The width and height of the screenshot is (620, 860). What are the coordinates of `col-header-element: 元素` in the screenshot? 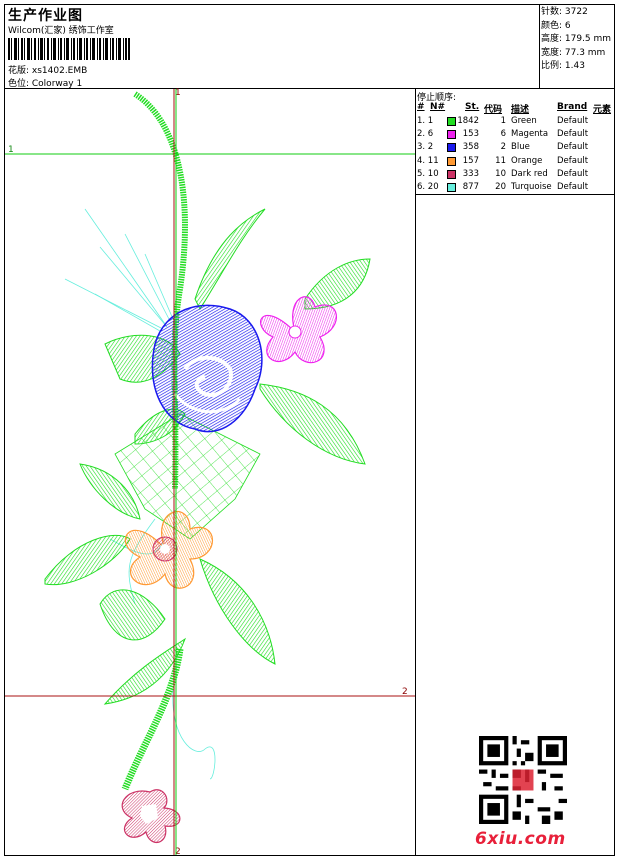 It's located at (602, 110).